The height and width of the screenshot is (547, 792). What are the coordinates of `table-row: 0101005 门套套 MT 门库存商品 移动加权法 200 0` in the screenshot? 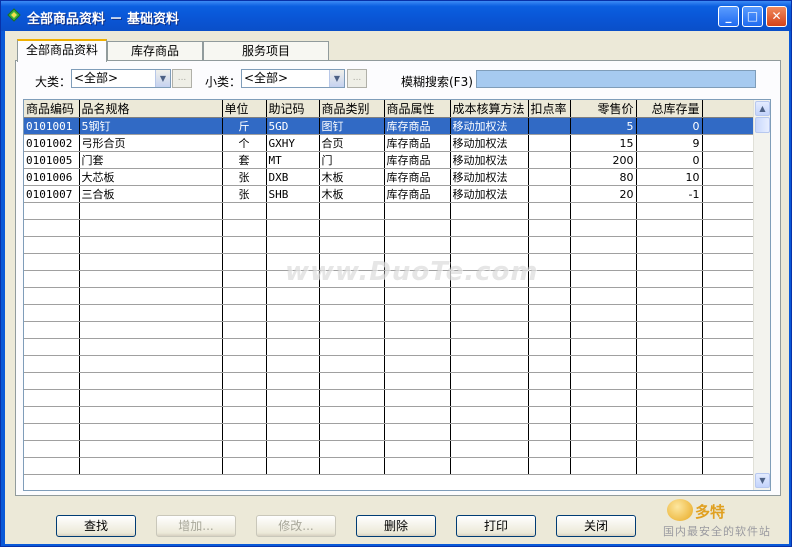 It's located at (388, 160).